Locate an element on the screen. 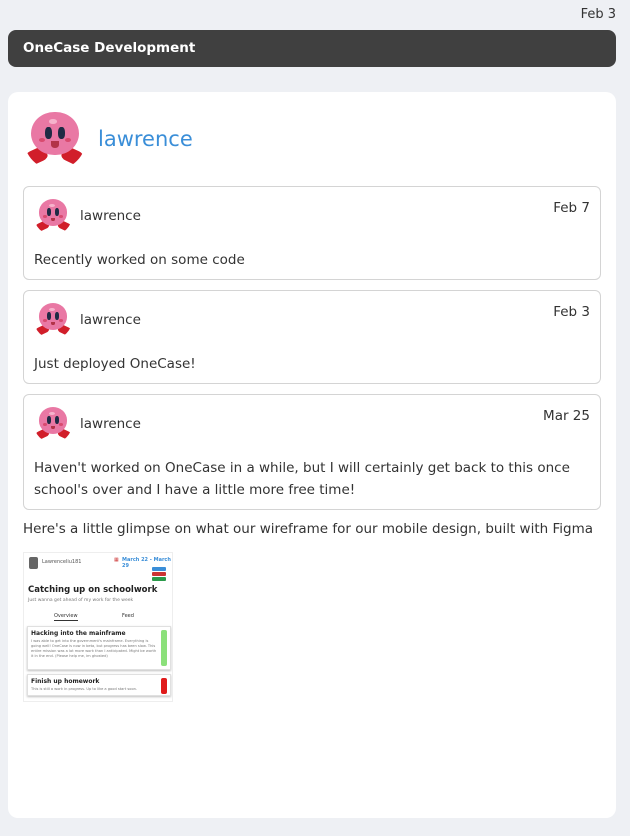  top-date: Feb 3 is located at coordinates (598, 14).